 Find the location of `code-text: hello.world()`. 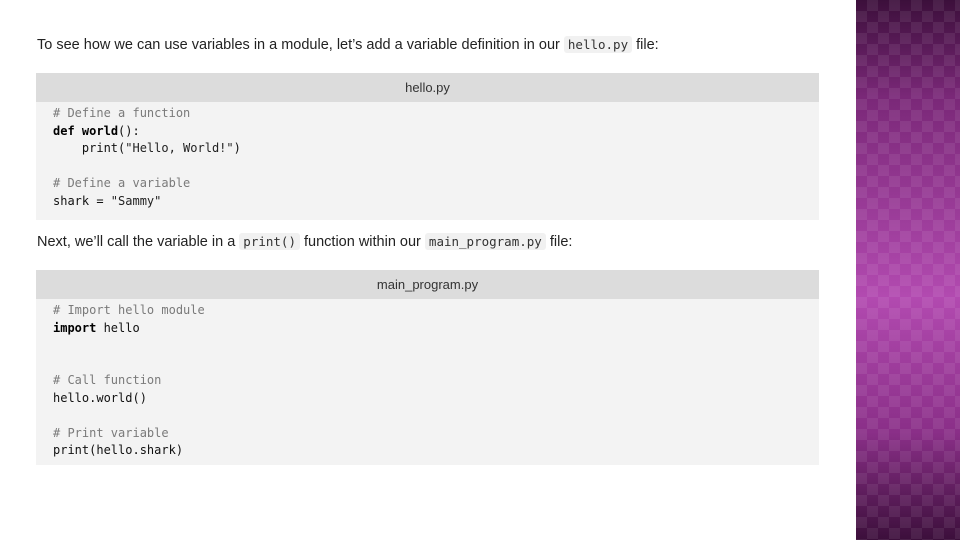

code-text: hello.world() is located at coordinates (100, 397).